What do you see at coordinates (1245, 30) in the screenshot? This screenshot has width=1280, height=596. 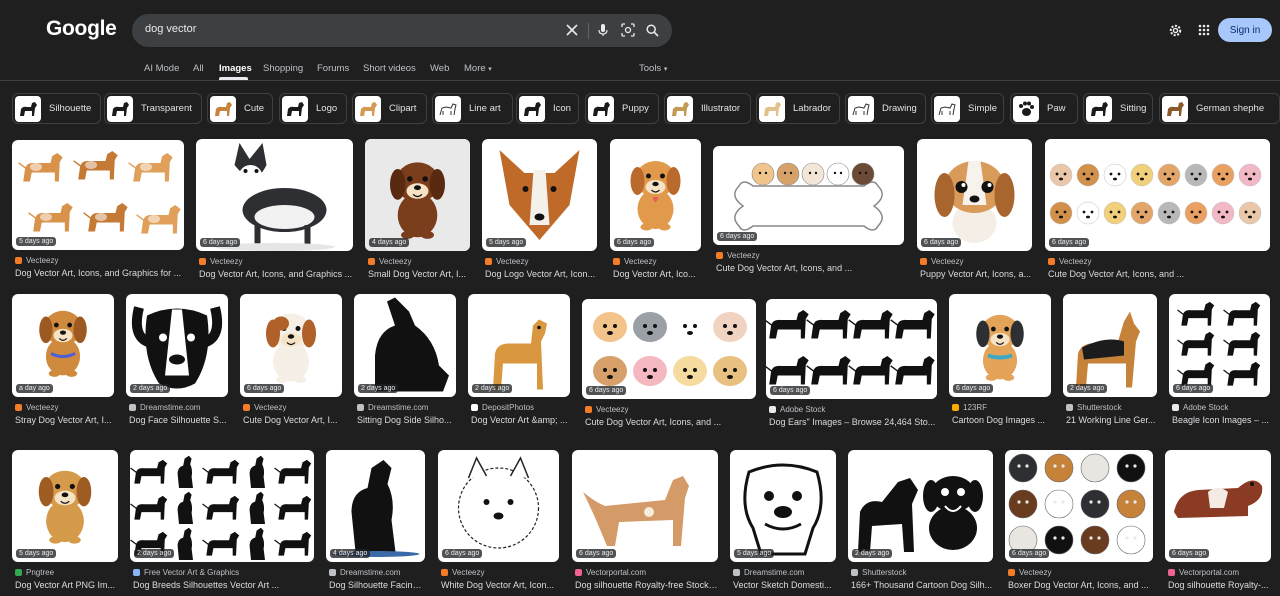 I see `sign-in-button: Sign in` at bounding box center [1245, 30].